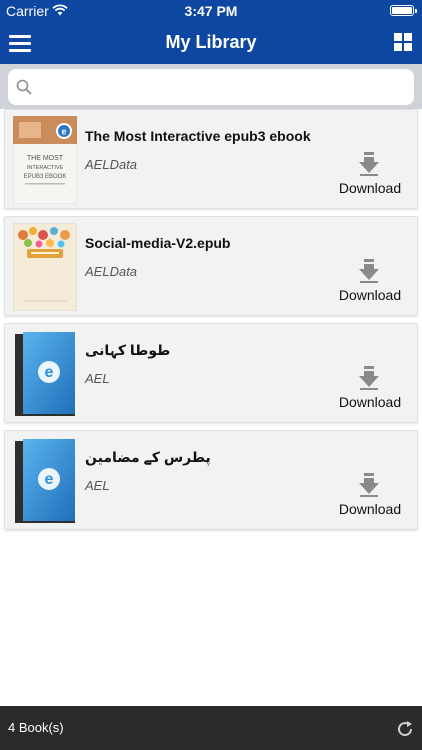 The image size is (422, 750). I want to click on clock: 3:47 PM, so click(211, 11).